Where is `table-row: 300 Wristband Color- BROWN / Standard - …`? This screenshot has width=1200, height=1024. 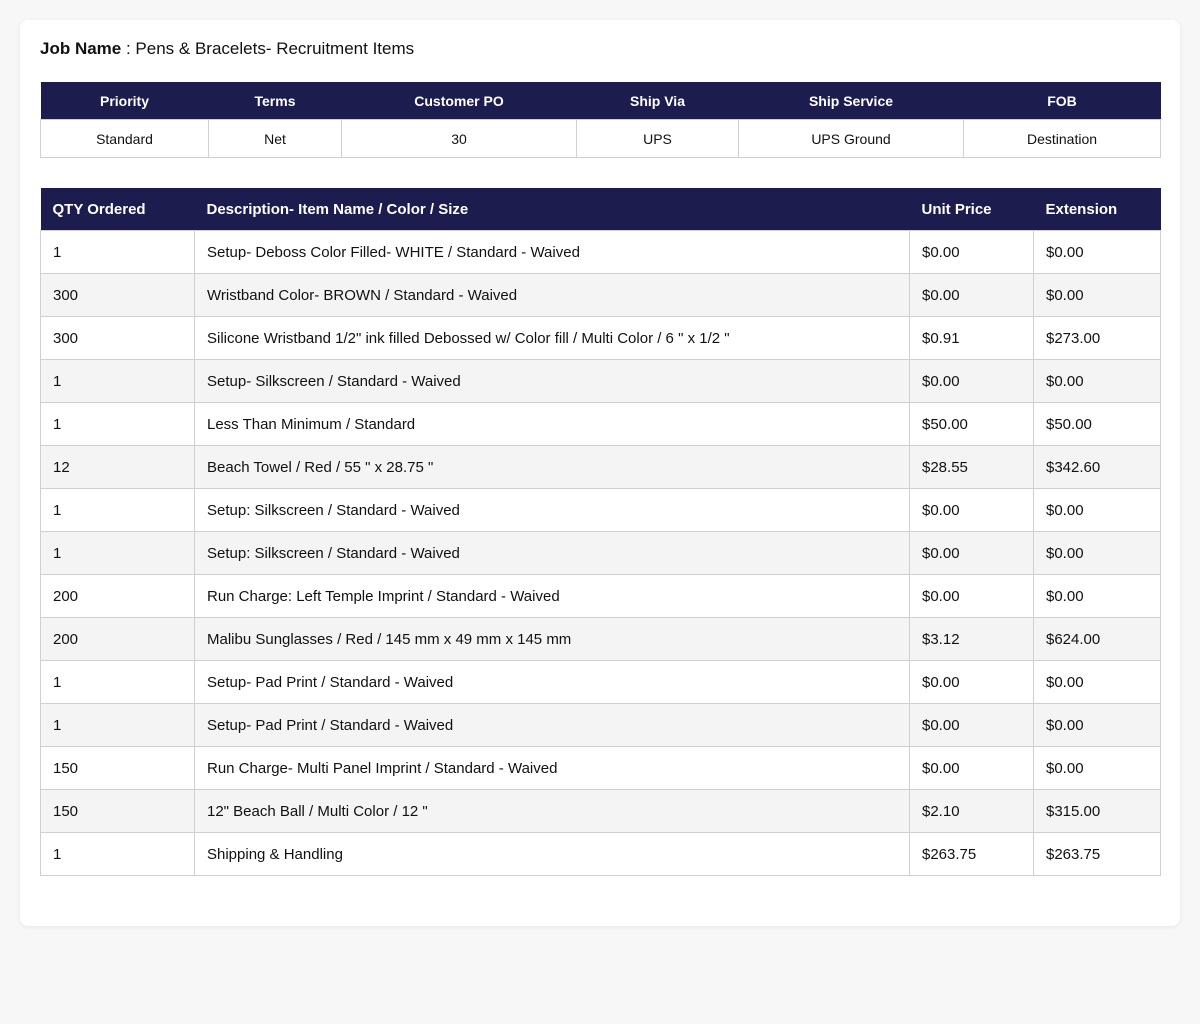 table-row: 300 Wristband Color- BROWN / Standard - … is located at coordinates (600, 295).